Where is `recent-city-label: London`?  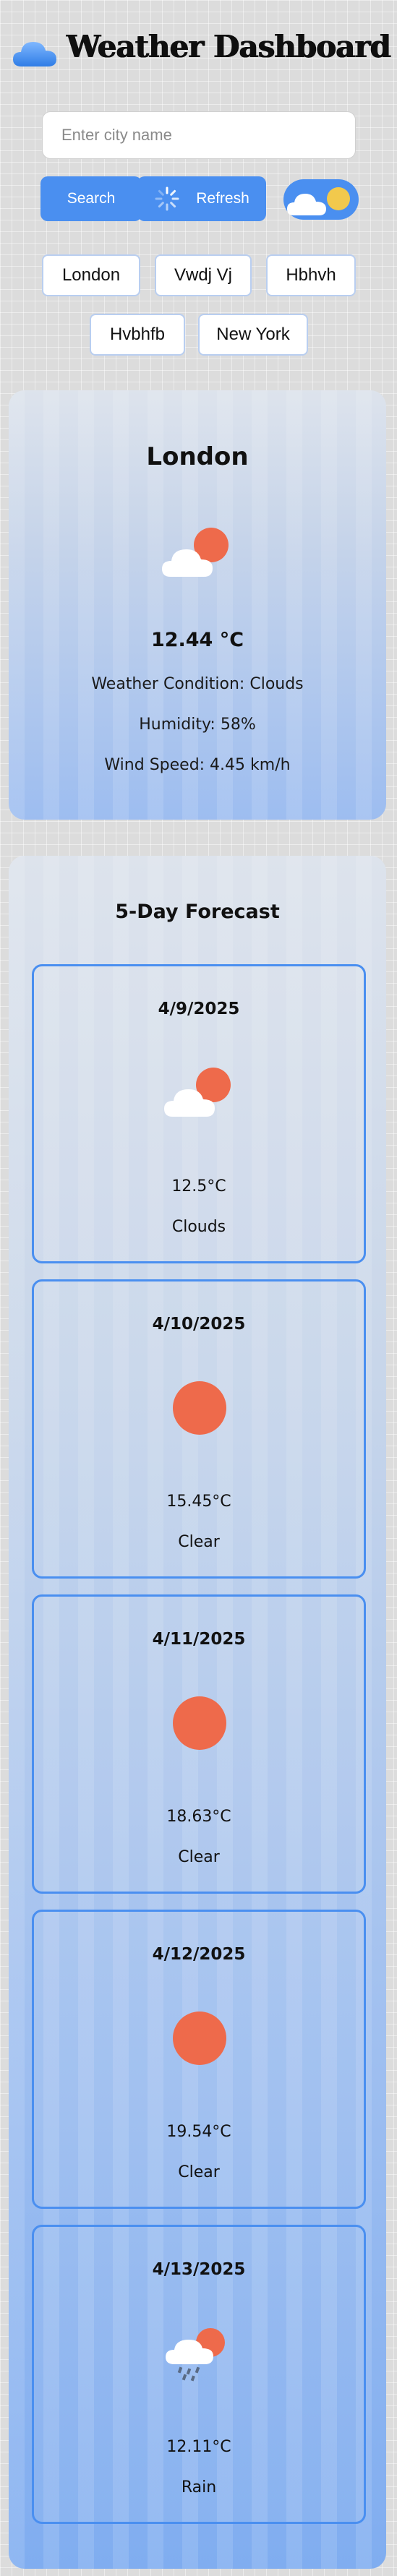
recent-city-label: London is located at coordinates (91, 275).